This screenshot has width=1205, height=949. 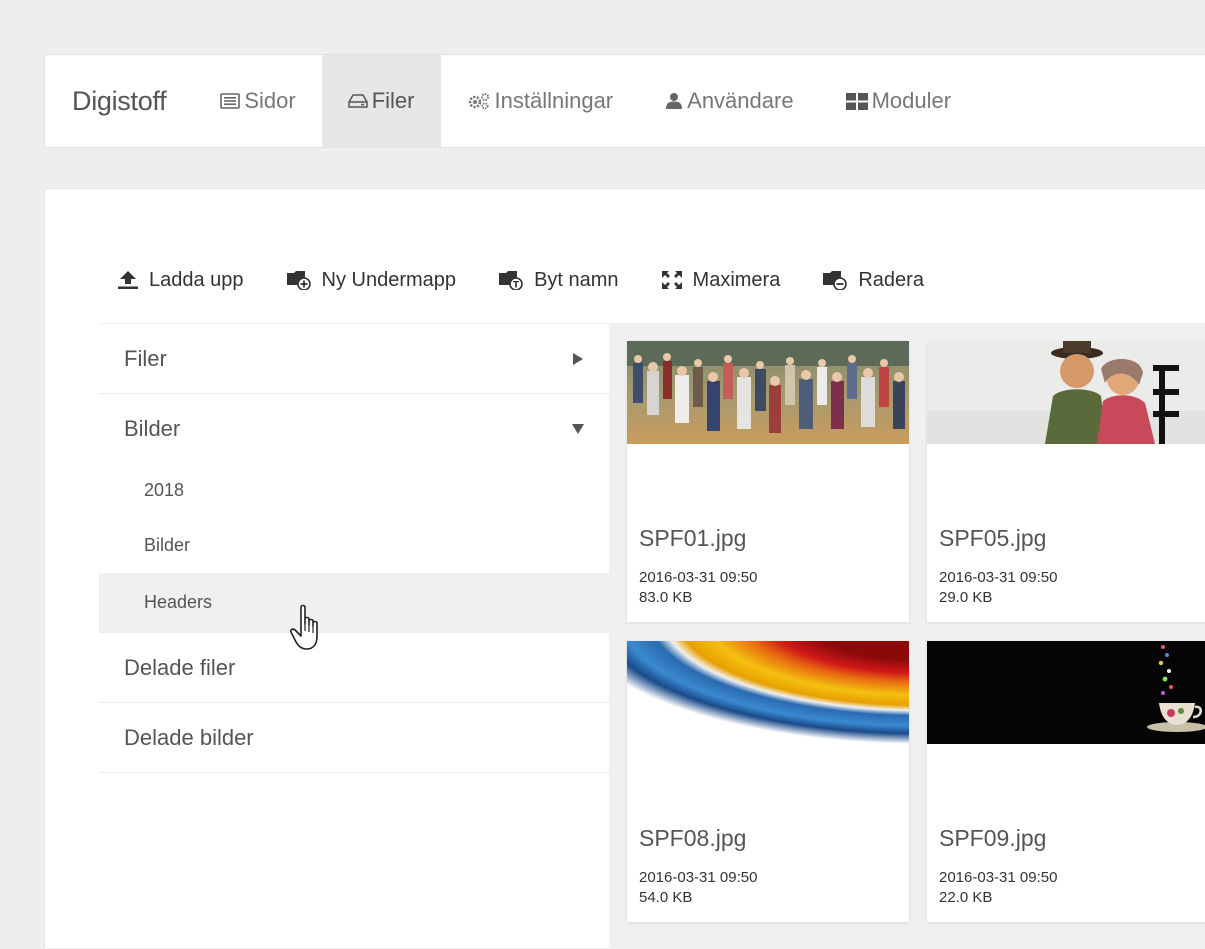 I want to click on upload-label: Ladda upp, so click(x=196, y=279).